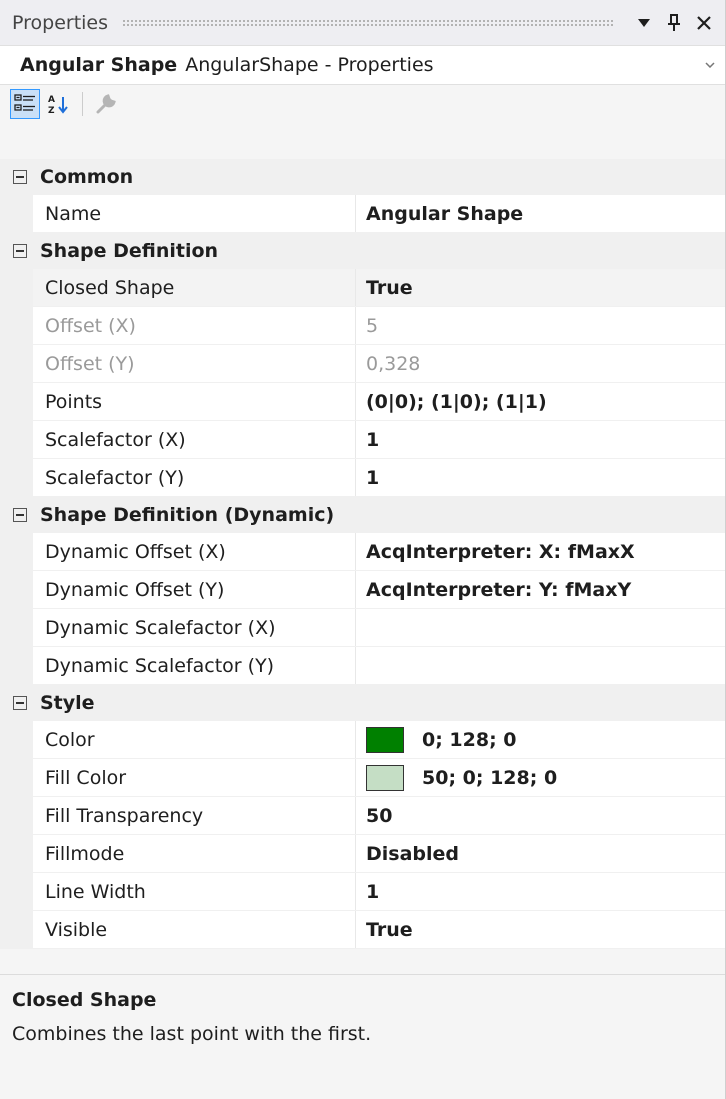  Describe the element at coordinates (540, 551) in the screenshot. I see `property-value: AcqInterpreter: X: fMaxX` at that location.